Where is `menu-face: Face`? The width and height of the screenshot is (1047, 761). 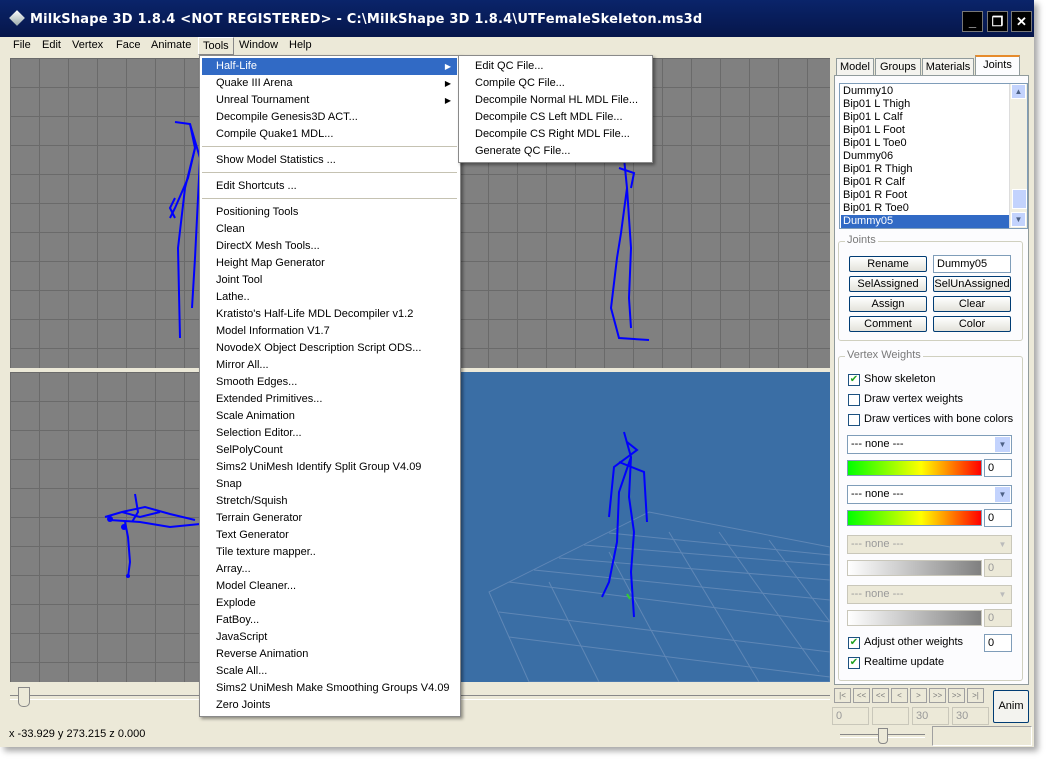
menu-face: Face is located at coordinates (128, 46).